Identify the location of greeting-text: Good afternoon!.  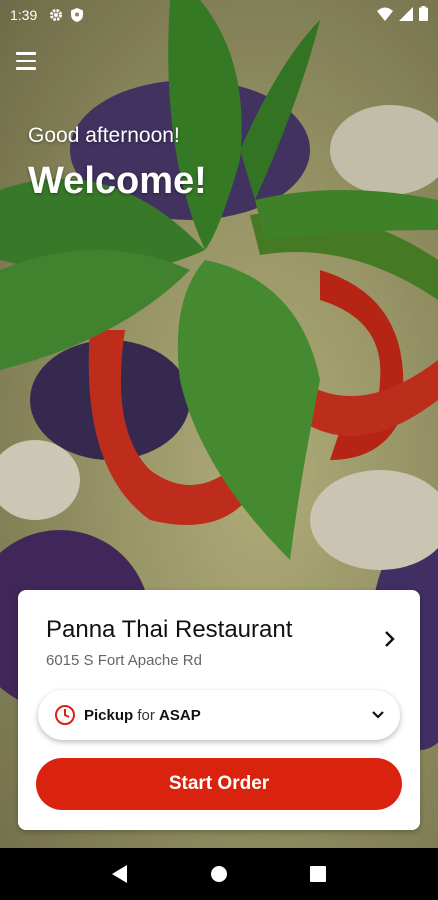
(104, 135).